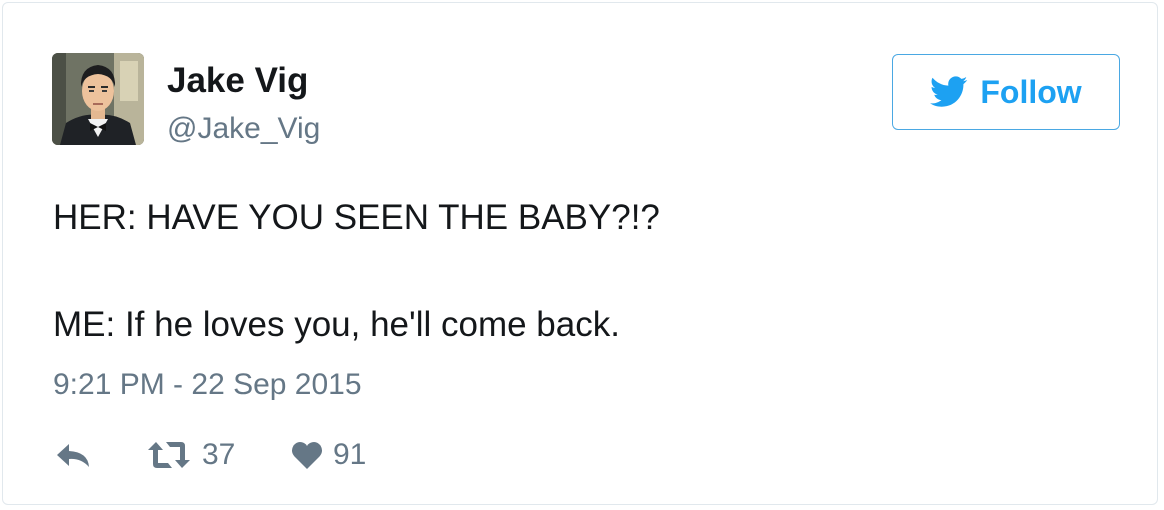 Image resolution: width=1164 pixels, height=510 pixels. What do you see at coordinates (949, 92) in the screenshot?
I see `twitter-bird-icon` at bounding box center [949, 92].